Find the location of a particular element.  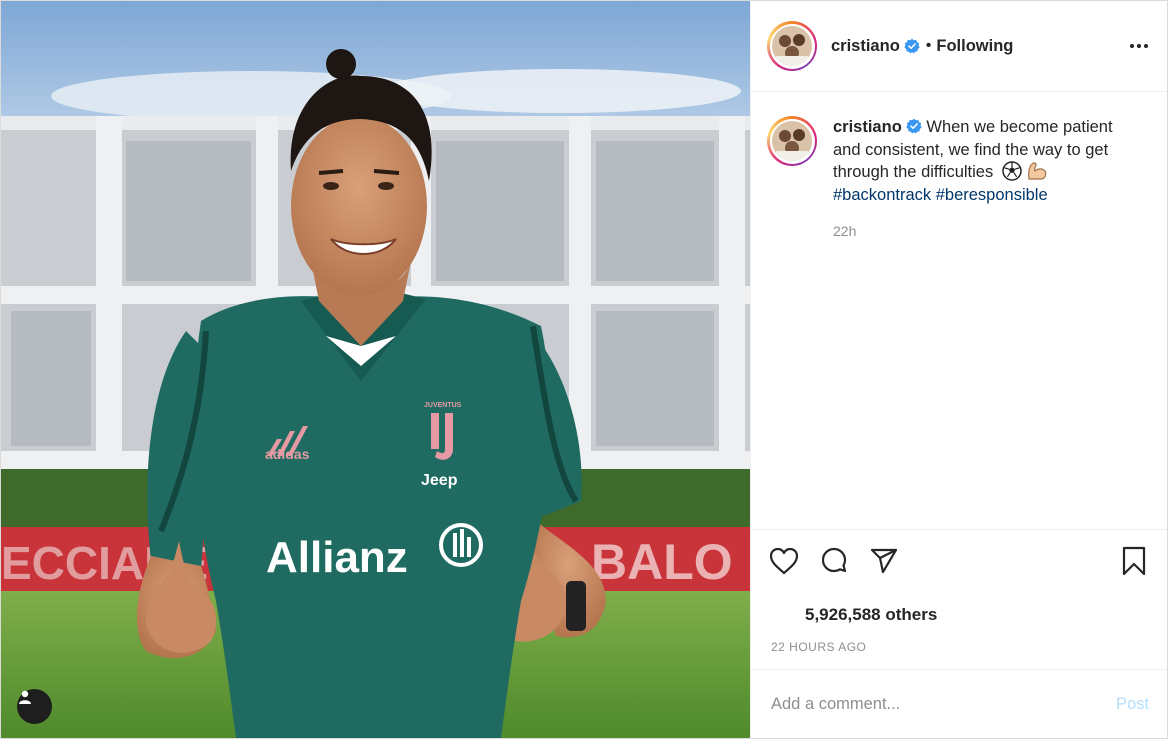

caption-username: cristiano is located at coordinates (867, 127).